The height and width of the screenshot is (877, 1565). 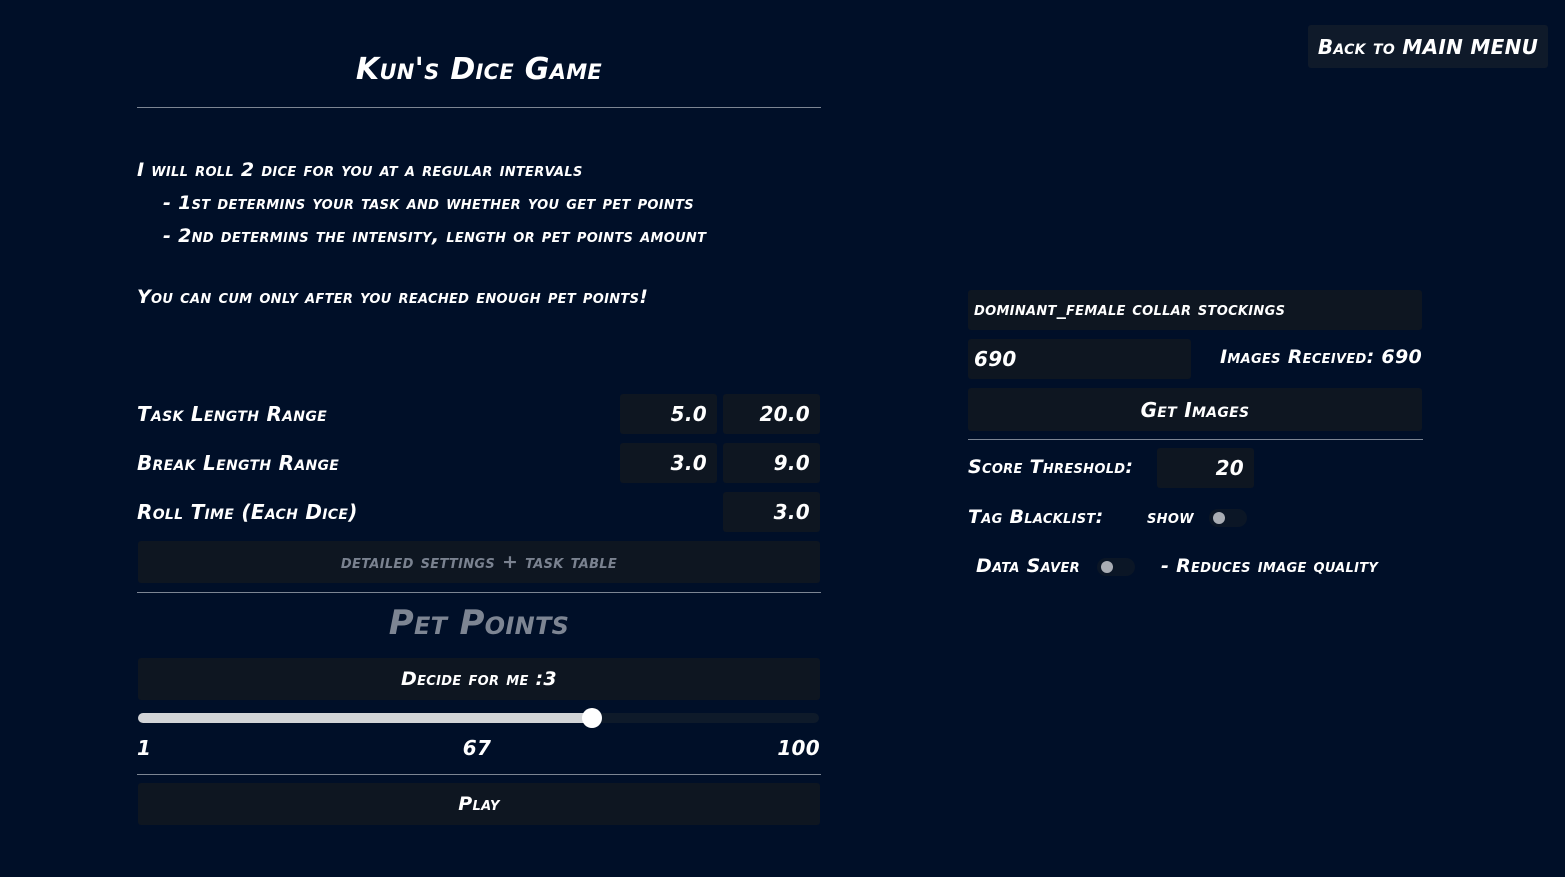 I want to click on tag-blacklist-label: Tag Blacklist:, so click(x=1036, y=517).